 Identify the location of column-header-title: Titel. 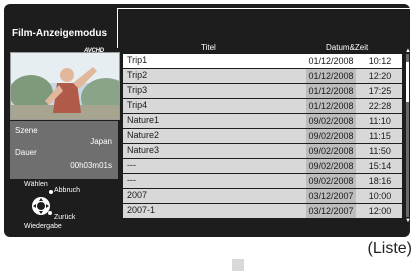
(208, 47).